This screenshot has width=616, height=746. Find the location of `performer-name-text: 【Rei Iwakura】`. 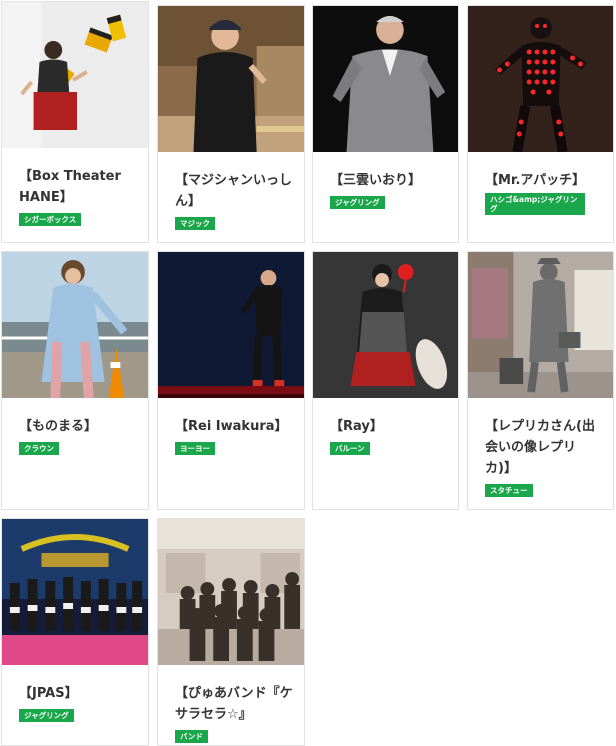

performer-name-text: 【Rei Iwakura】 is located at coordinates (231, 426).